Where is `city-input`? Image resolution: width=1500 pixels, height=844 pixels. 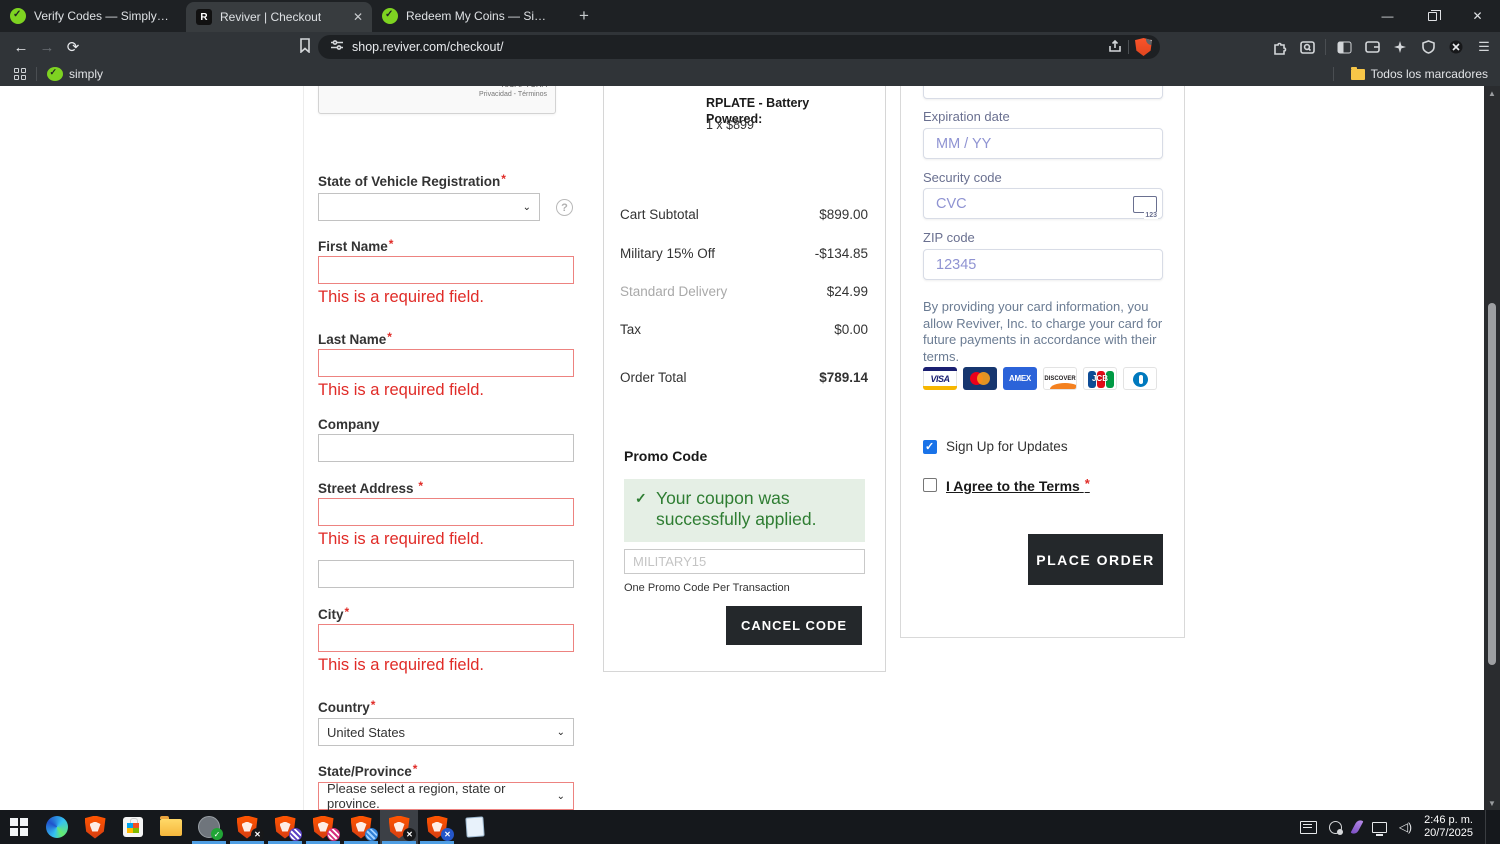 city-input is located at coordinates (446, 638).